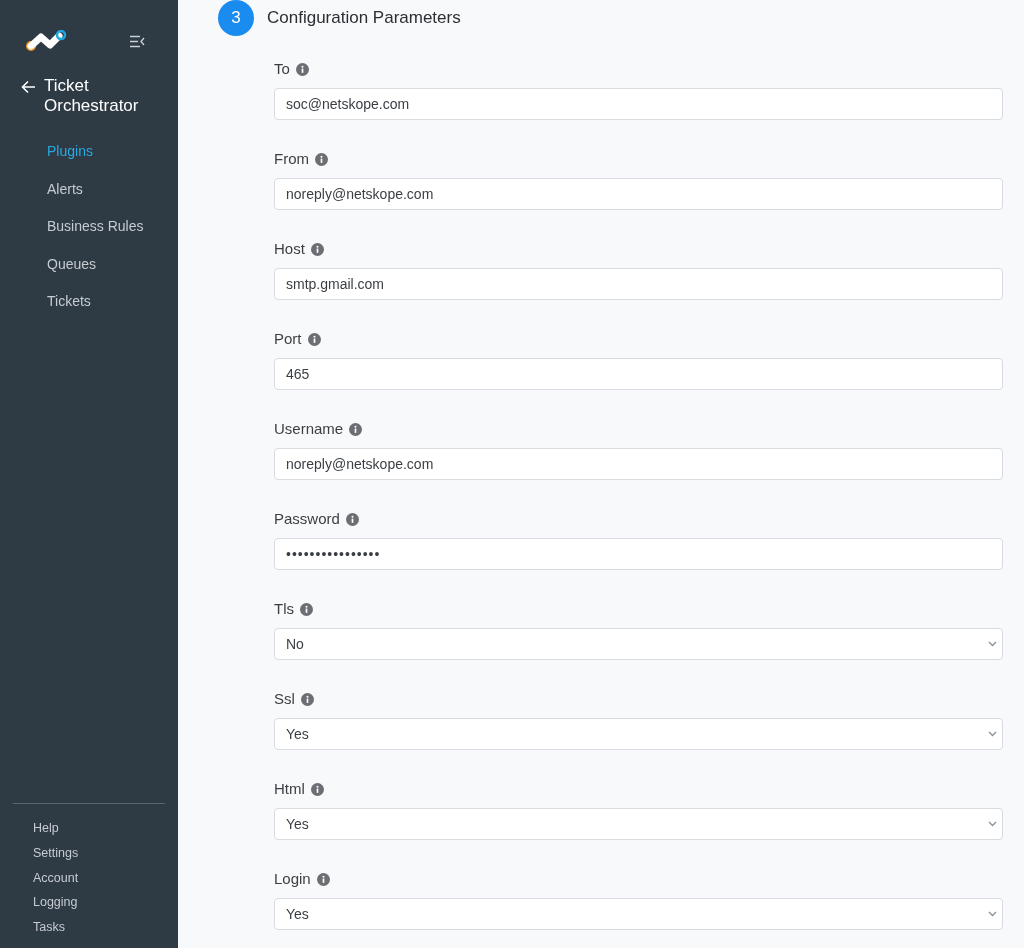  Describe the element at coordinates (284, 698) in the screenshot. I see `field-label: Ssl` at that location.